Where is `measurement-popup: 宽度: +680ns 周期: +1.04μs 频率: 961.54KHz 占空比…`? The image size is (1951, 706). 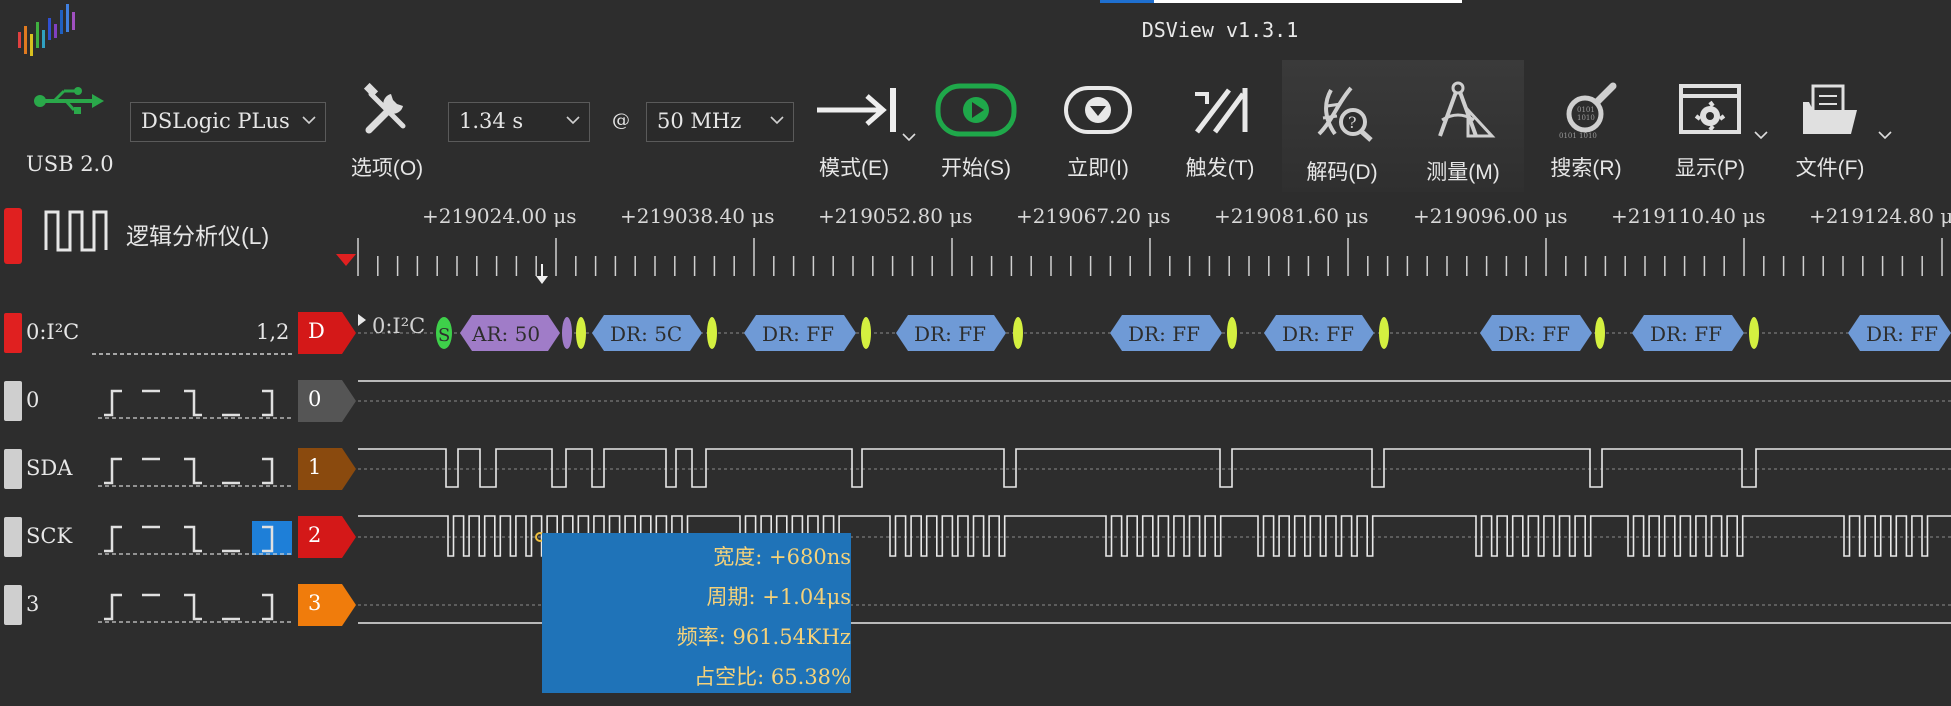
measurement-popup: 宽度: +680ns 周期: +1.04μs 频率: 961.54KHz 占空比… is located at coordinates (696, 613).